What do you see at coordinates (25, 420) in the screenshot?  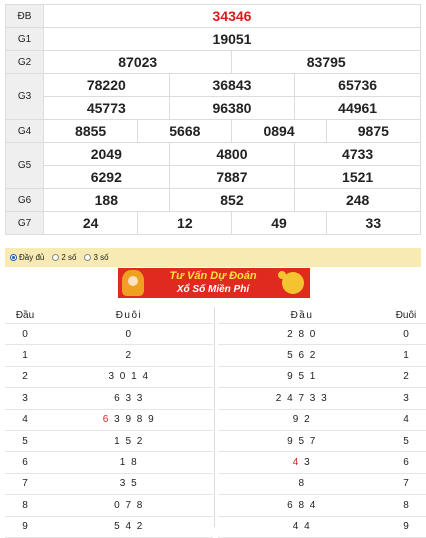 I see `head-digit: 4` at bounding box center [25, 420].